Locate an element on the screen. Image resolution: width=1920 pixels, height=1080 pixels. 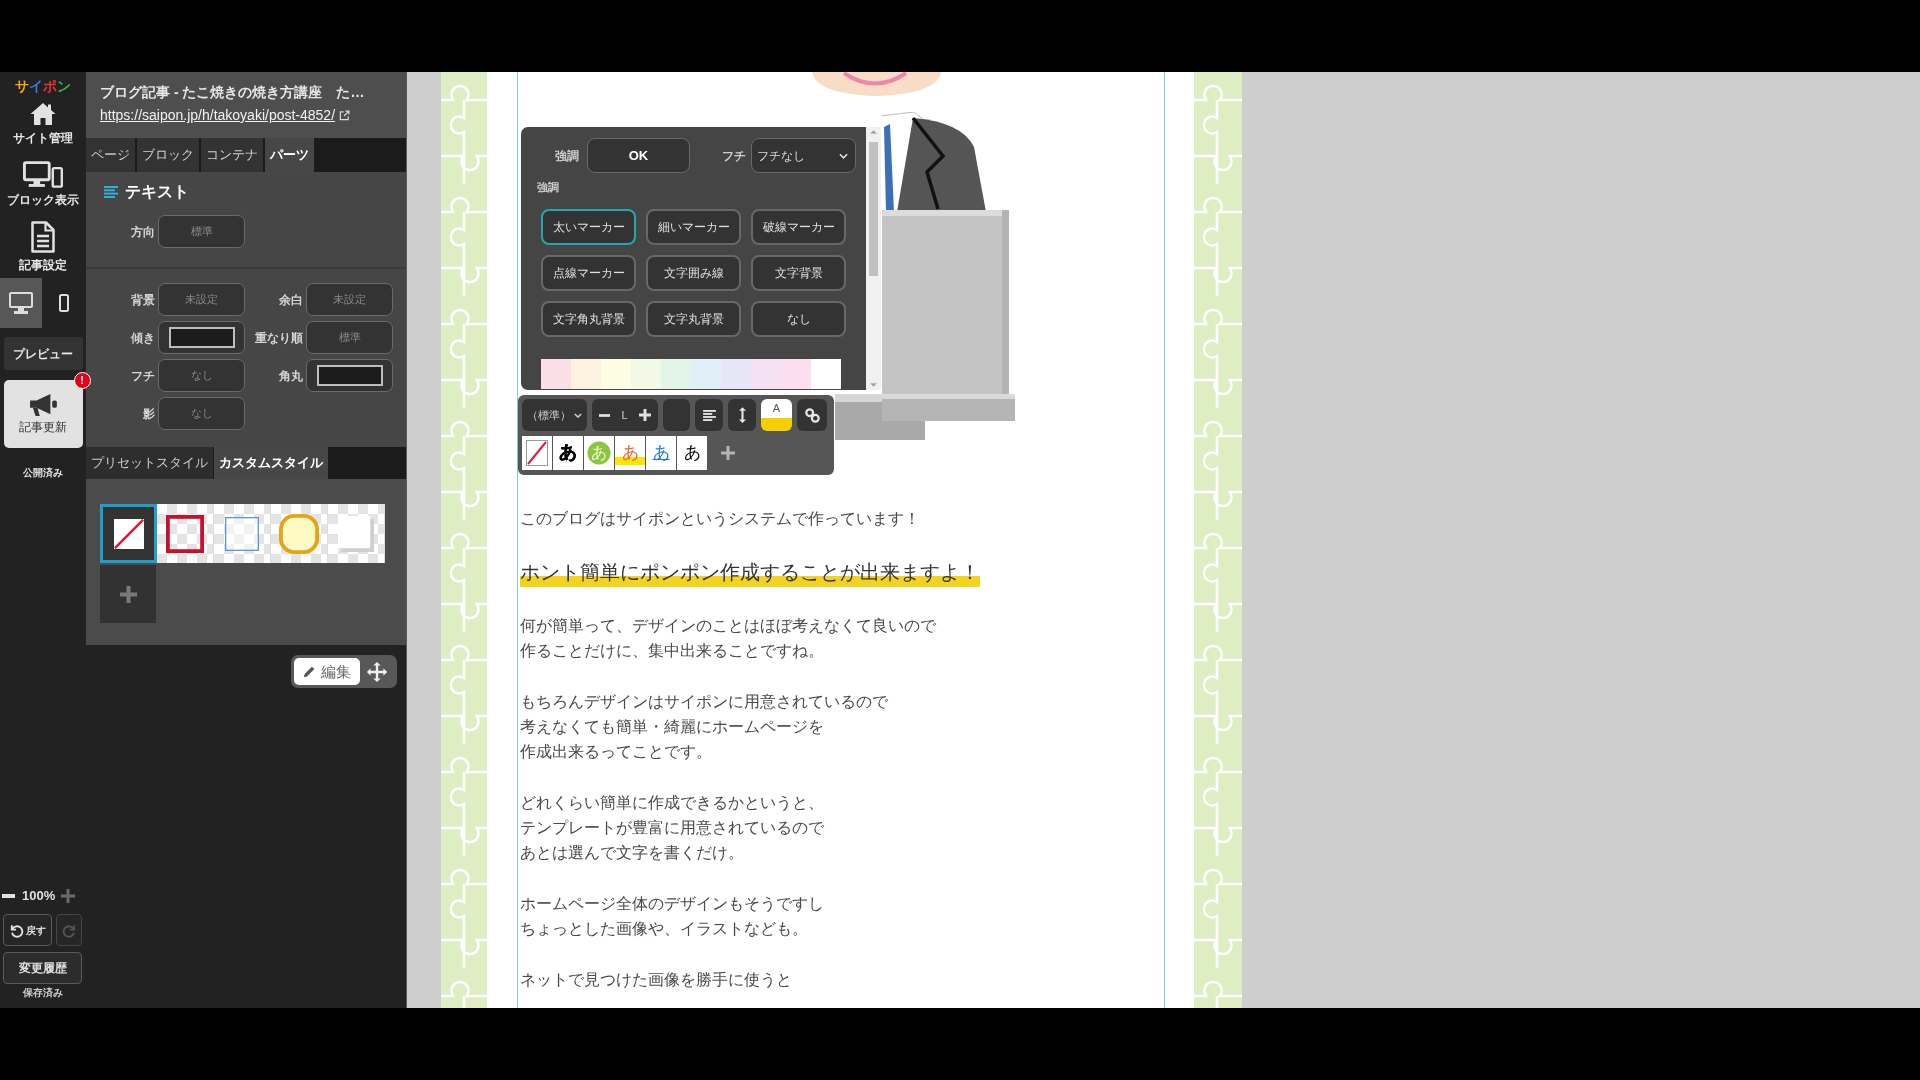
redo-icon is located at coordinates (69, 930).